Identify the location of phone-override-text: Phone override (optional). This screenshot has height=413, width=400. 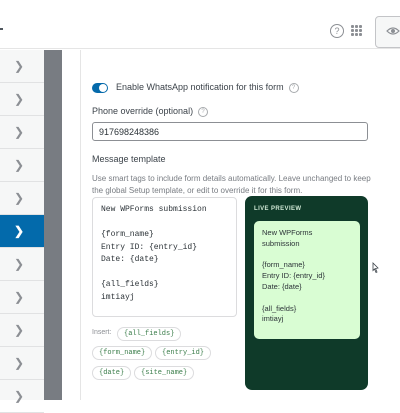
(143, 111).